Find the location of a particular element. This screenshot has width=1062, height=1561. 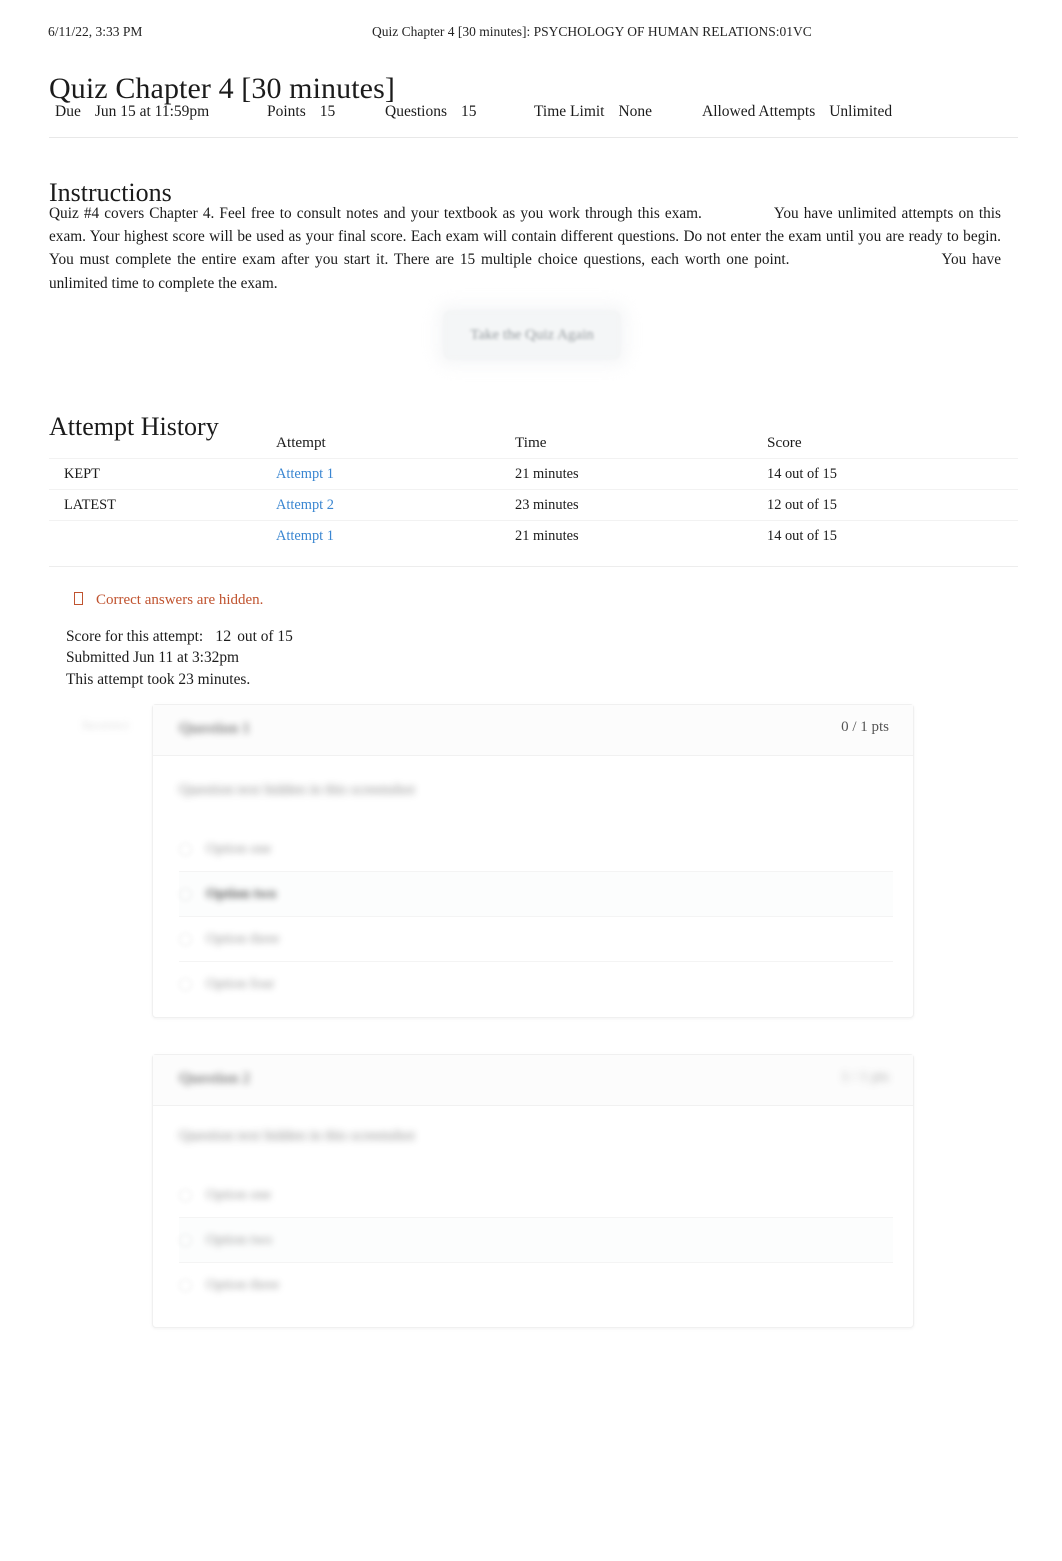

meta-time-limit-value: None is located at coordinates (635, 111).